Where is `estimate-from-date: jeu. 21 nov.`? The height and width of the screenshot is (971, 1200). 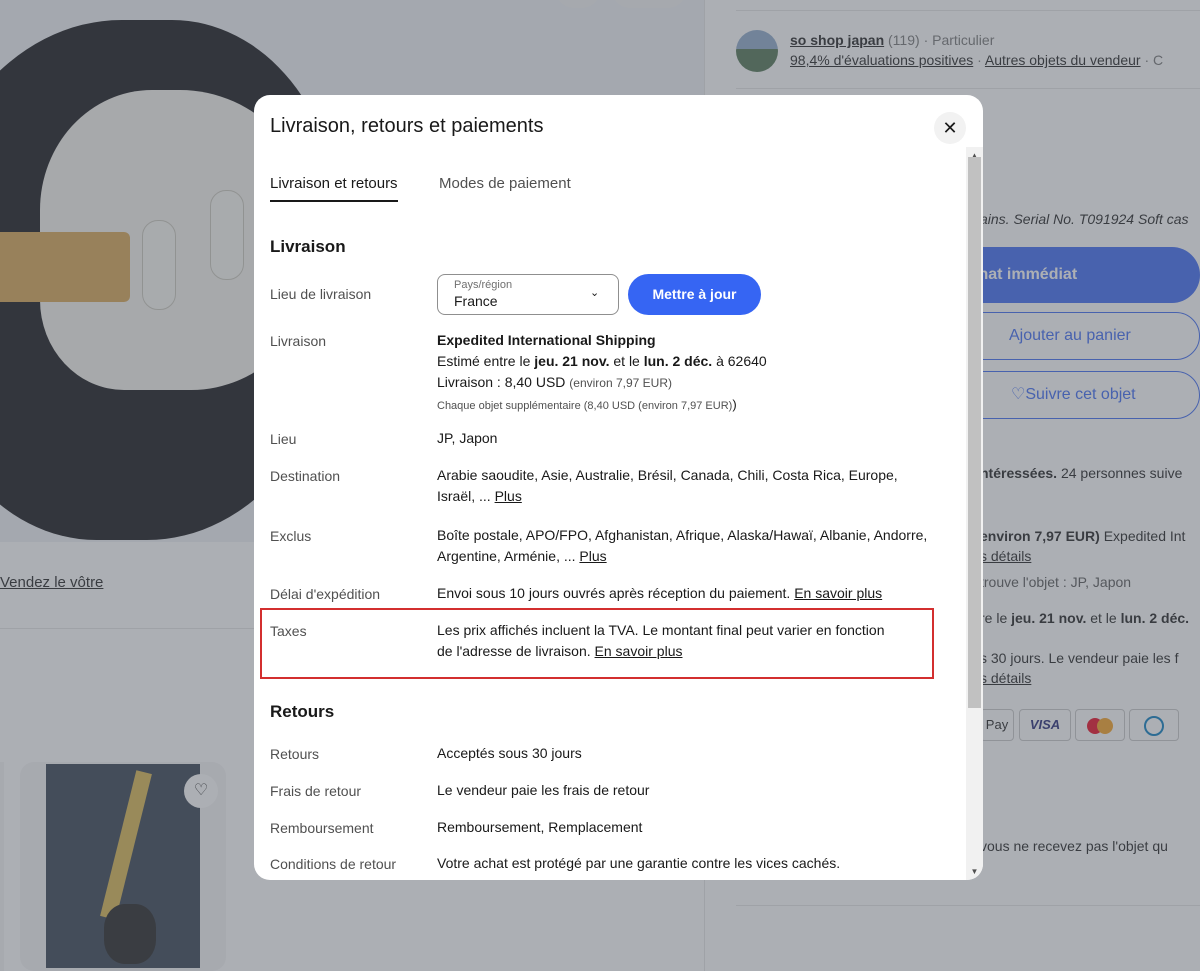 estimate-from-date: jeu. 21 nov. is located at coordinates (572, 361).